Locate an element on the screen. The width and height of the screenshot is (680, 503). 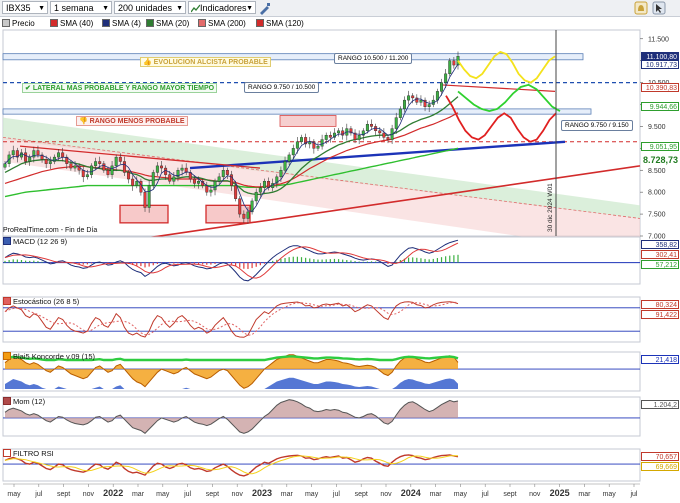
stoch-label: Estocástico (26 8 5) is located at coordinates (41, 301).